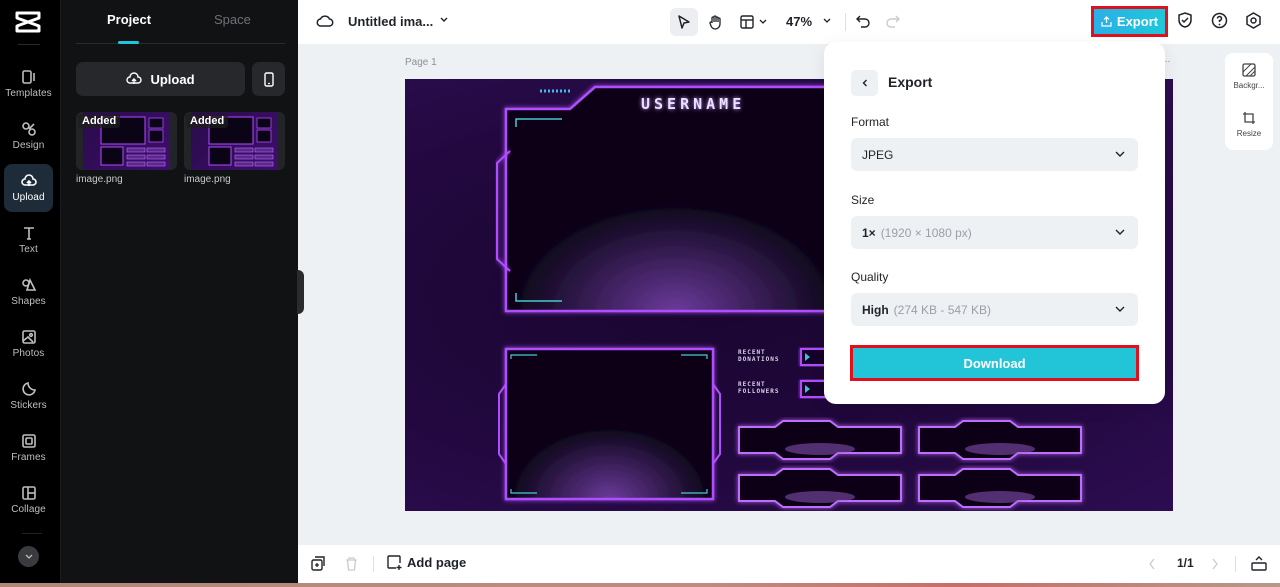 The image size is (1280, 587). I want to click on rail-item-upload: Upload, so click(28, 188).